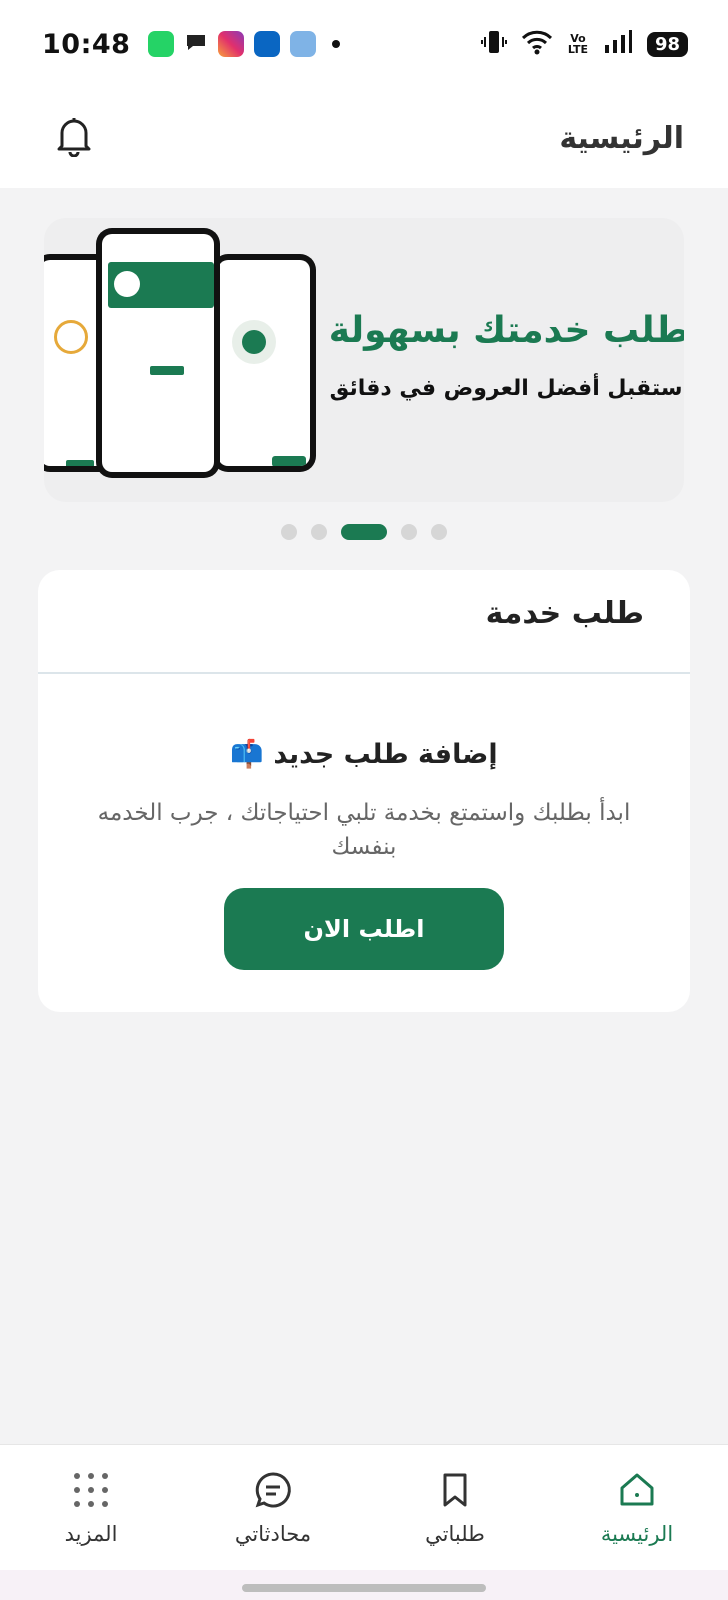 The height and width of the screenshot is (1600, 728). I want to click on card-title: طلب خدمة, so click(564, 613).